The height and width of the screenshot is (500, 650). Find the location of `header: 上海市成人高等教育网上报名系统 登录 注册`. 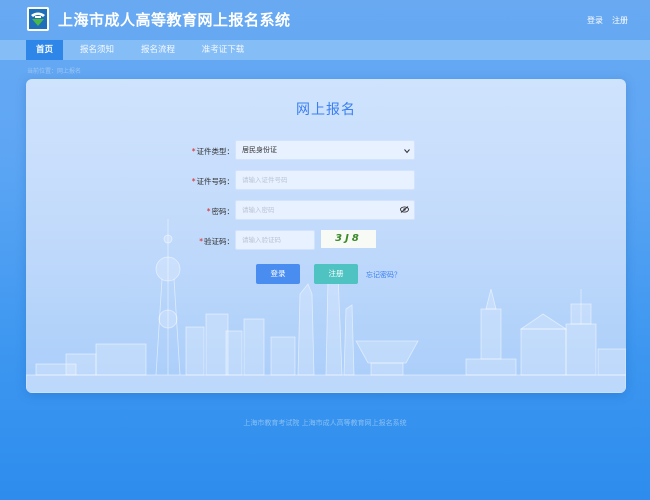

header: 上海市成人高等教育网上报名系统 登录 注册 is located at coordinates (325, 20).